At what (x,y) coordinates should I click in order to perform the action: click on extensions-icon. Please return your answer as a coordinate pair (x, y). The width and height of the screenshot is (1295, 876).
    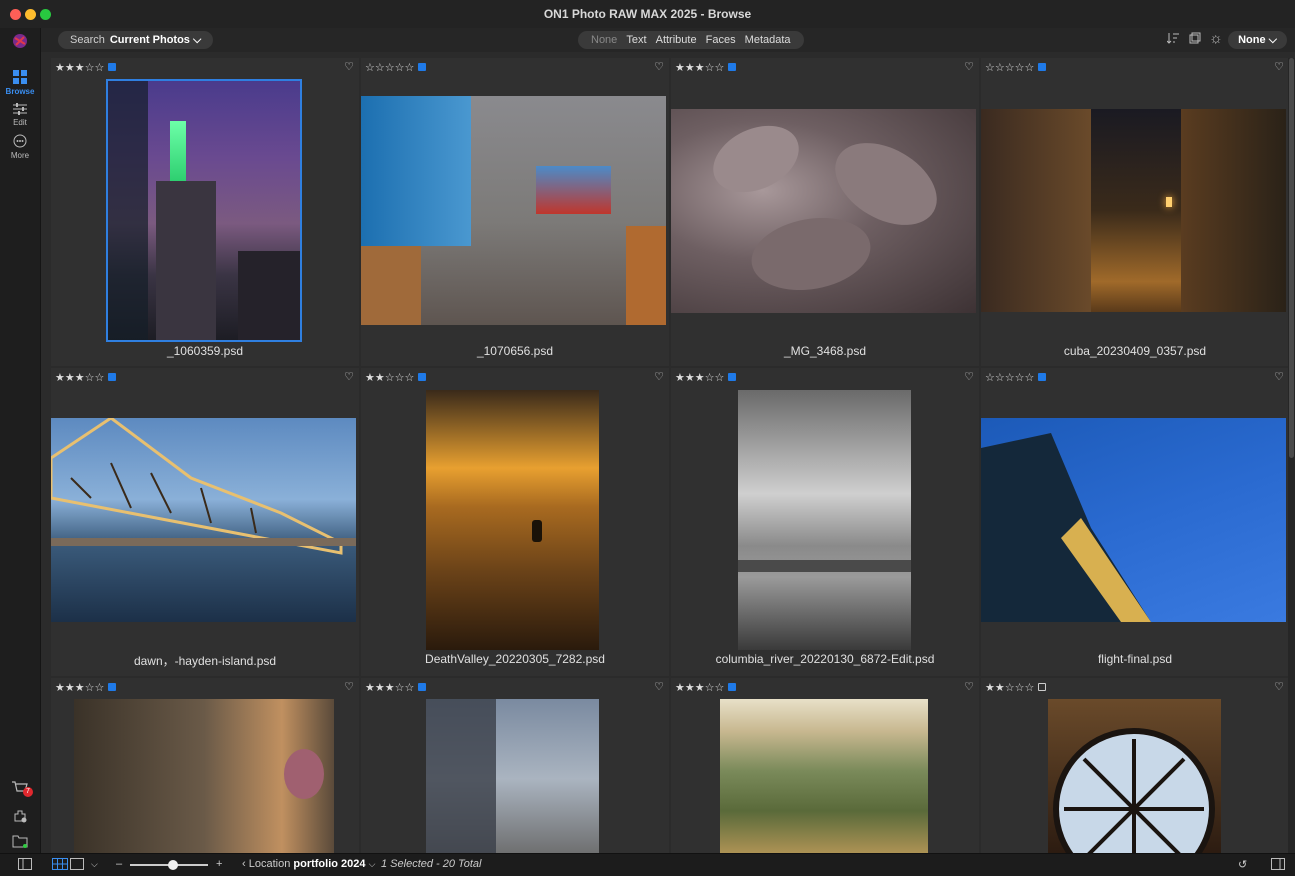
    Looking at the image, I should click on (20, 818).